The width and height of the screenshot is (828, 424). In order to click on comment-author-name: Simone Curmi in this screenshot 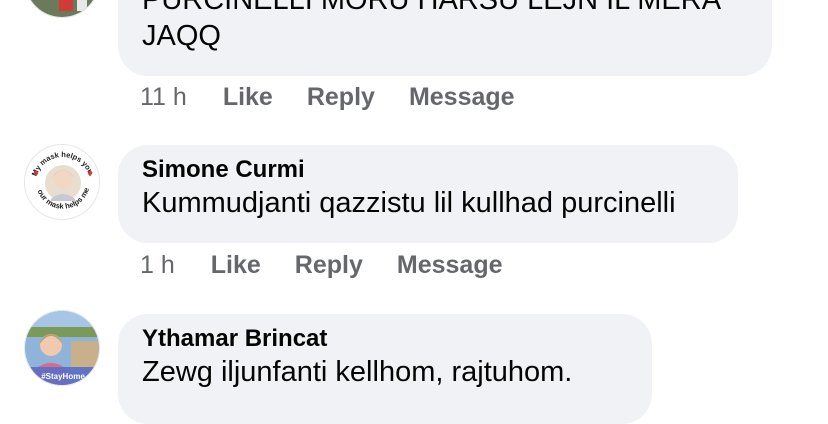, I will do `click(428, 170)`.